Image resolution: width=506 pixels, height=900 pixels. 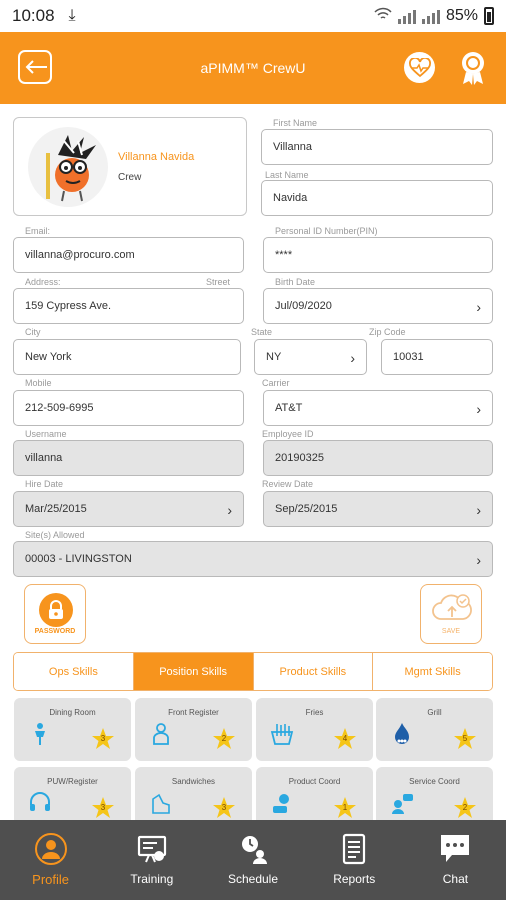 What do you see at coordinates (306, 509) in the screenshot?
I see `review-date-value: Sep/25/2015` at bounding box center [306, 509].